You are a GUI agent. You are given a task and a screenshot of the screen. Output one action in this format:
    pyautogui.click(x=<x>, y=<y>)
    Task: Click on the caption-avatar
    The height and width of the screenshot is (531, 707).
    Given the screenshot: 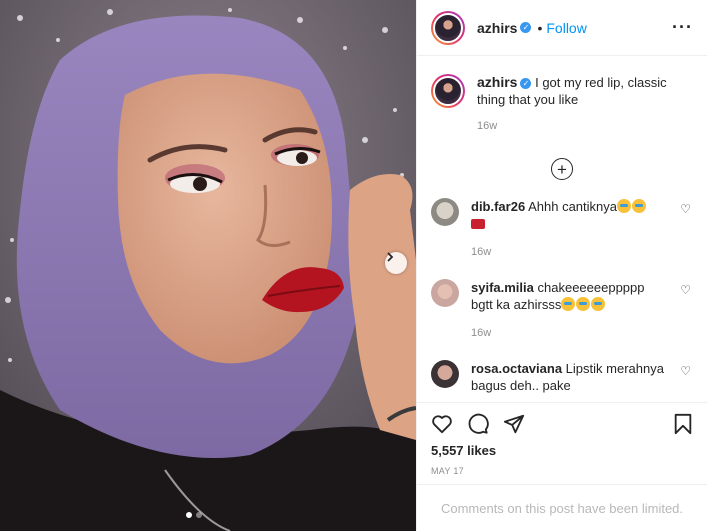 What is the action you would take?
    pyautogui.click(x=448, y=91)
    